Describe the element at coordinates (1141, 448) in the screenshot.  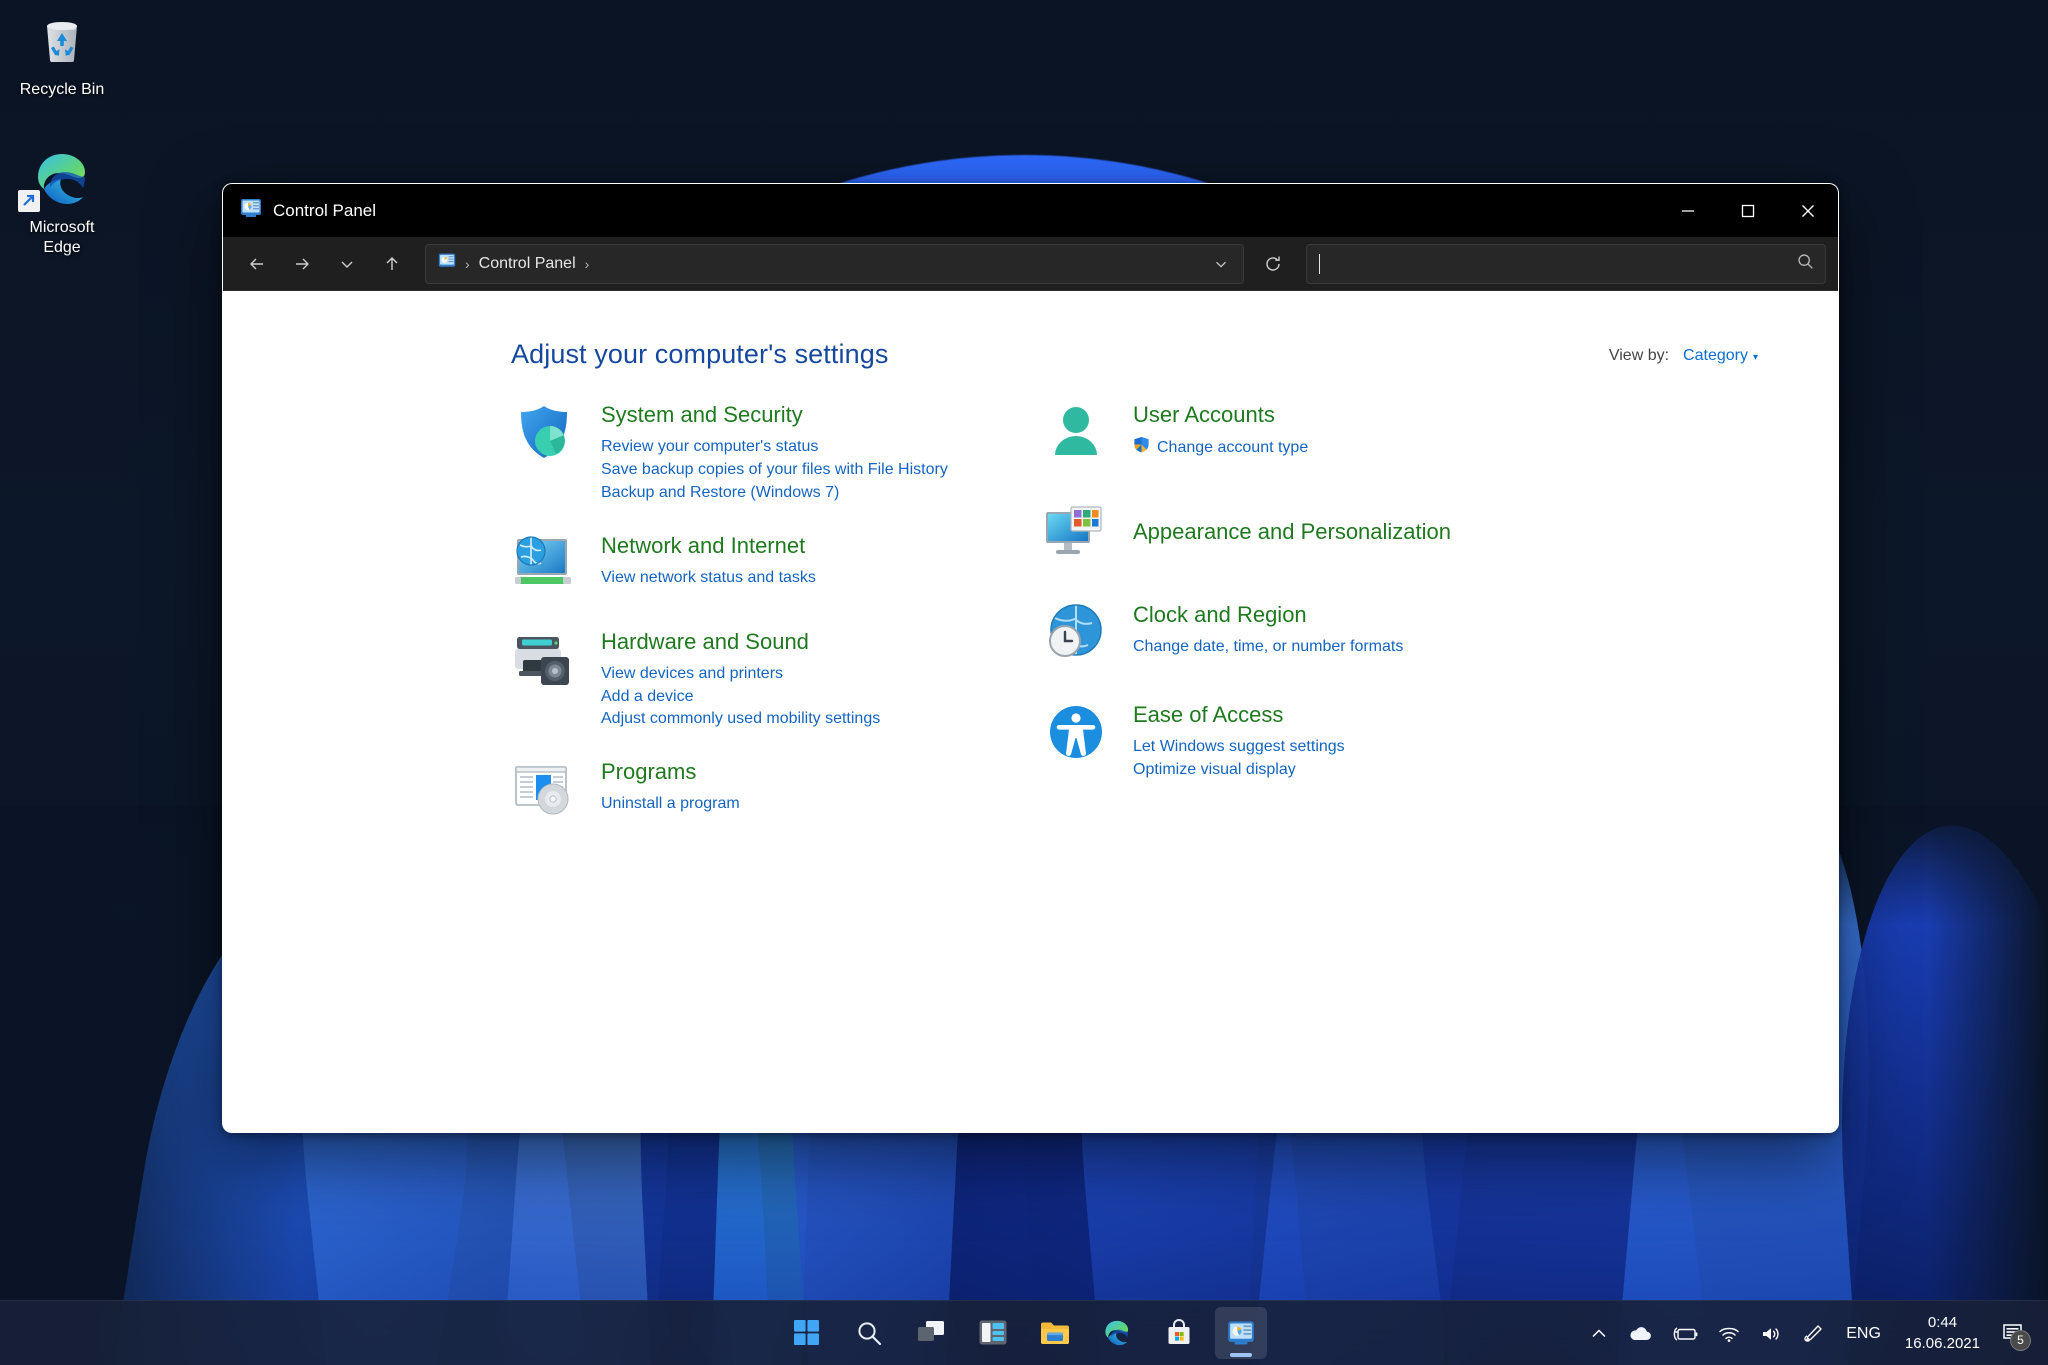
I see `uac-shield-icon` at that location.